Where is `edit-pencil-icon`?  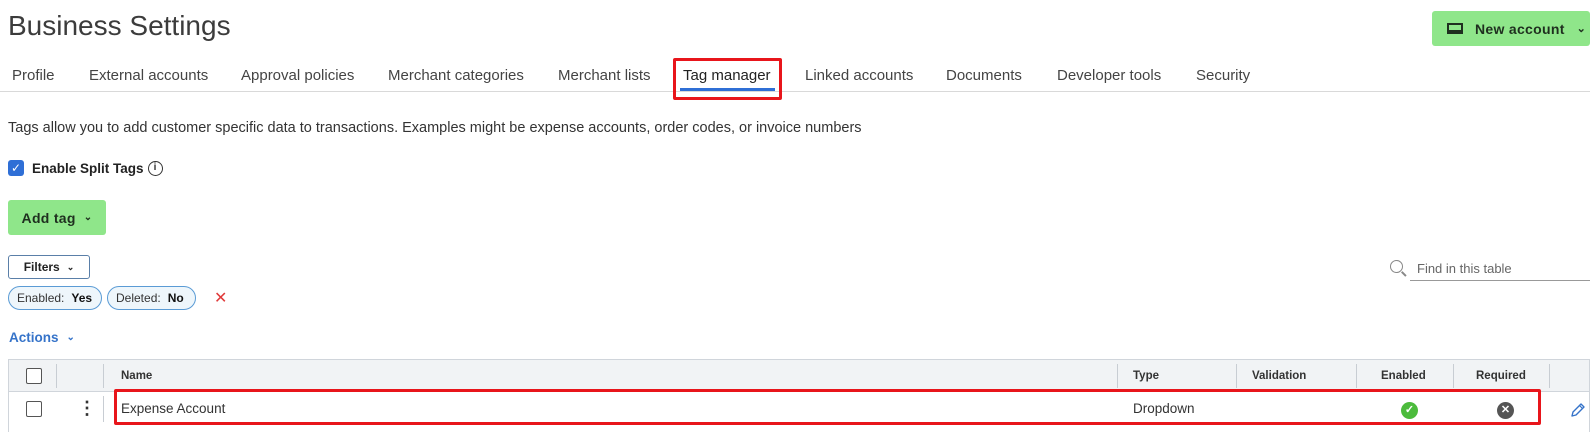
edit-pencil-icon is located at coordinates (1578, 410).